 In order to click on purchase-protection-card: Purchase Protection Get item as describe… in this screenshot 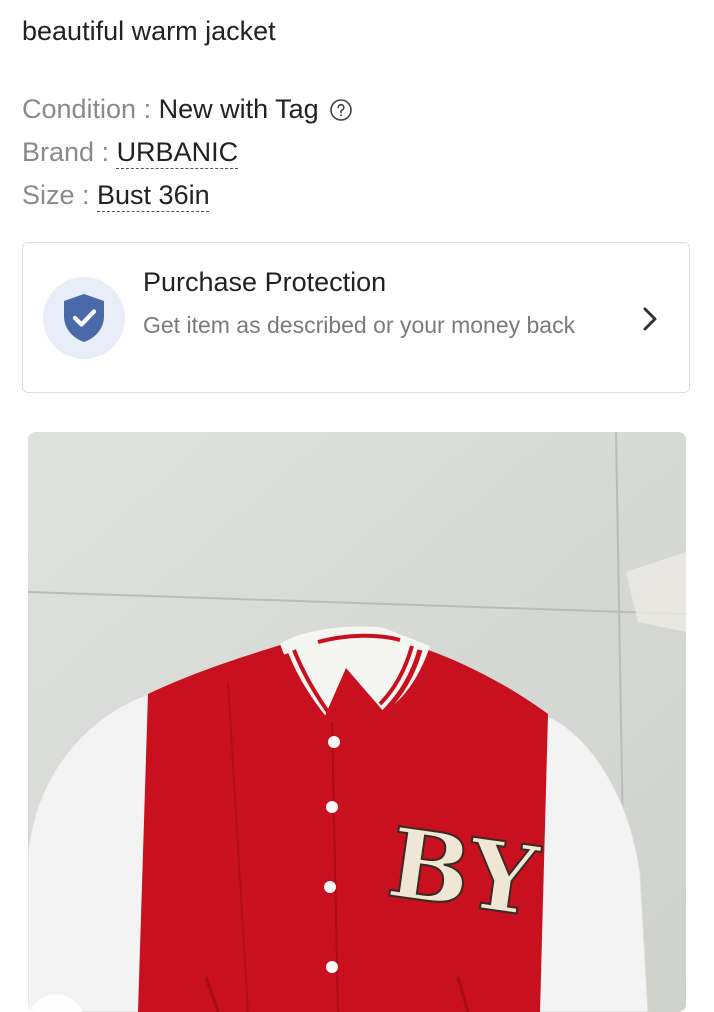, I will do `click(356, 317)`.